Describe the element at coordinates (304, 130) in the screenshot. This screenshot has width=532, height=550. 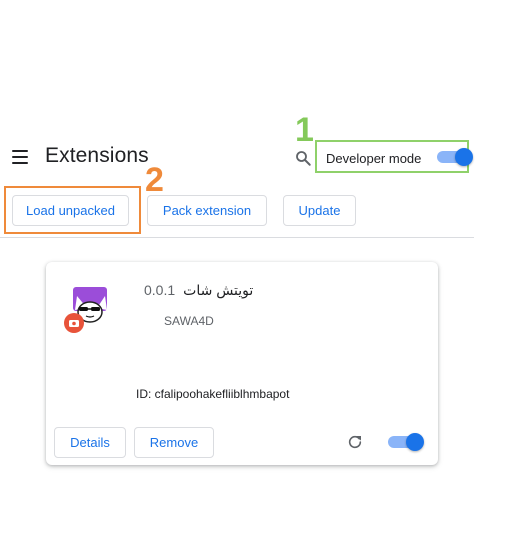
I see `annotation-step-1: 1` at that location.